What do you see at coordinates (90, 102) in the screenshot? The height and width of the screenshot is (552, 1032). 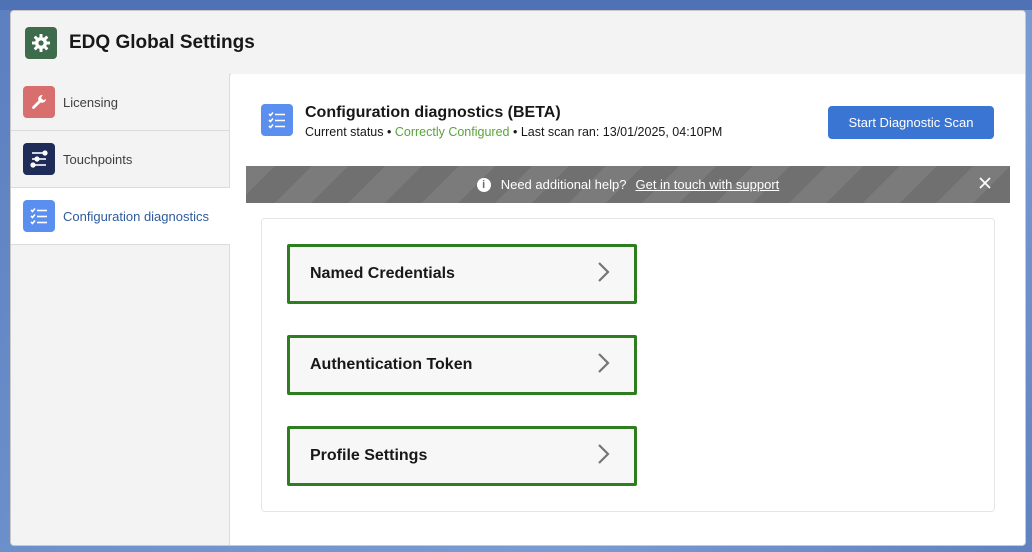 I see `sidebar-item-label: Licensing` at bounding box center [90, 102].